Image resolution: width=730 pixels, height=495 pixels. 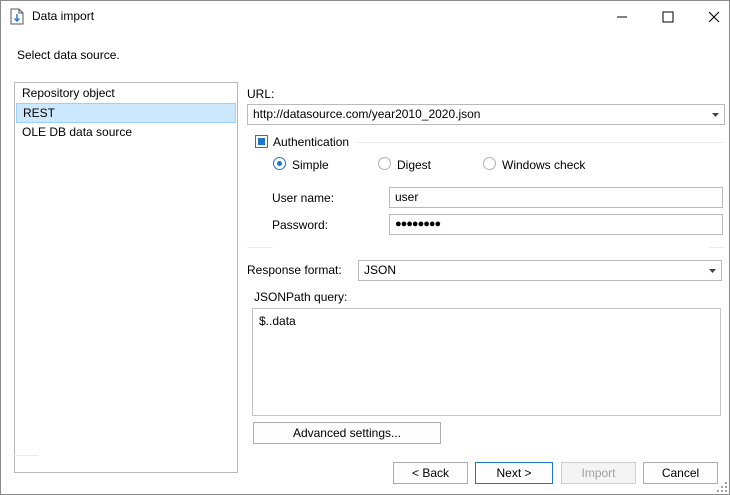 I want to click on maximize-button, so click(x=668, y=16).